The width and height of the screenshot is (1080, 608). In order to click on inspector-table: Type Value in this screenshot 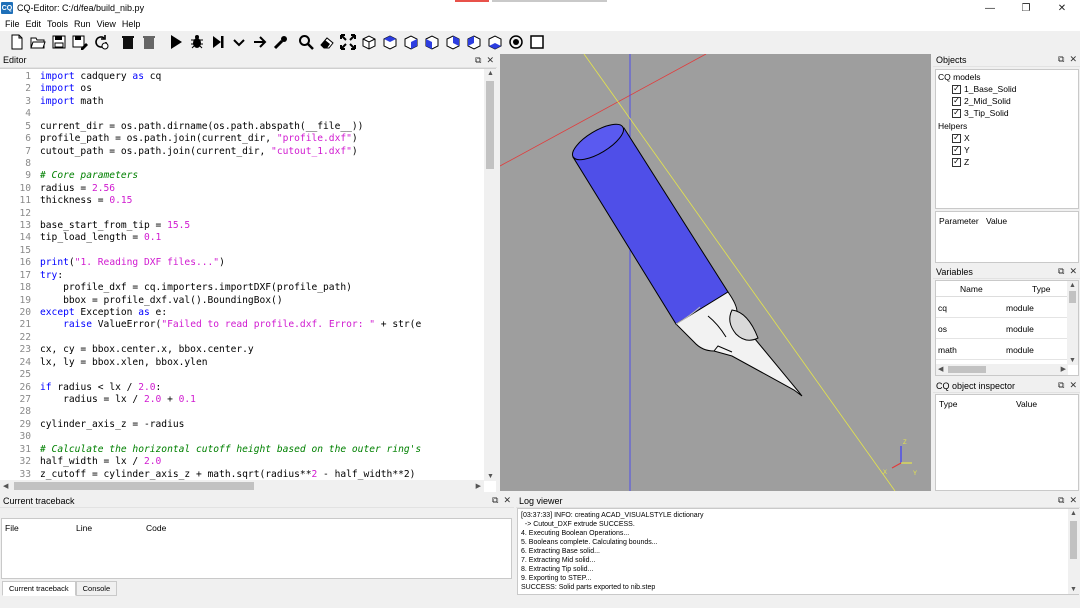, I will do `click(1007, 442)`.